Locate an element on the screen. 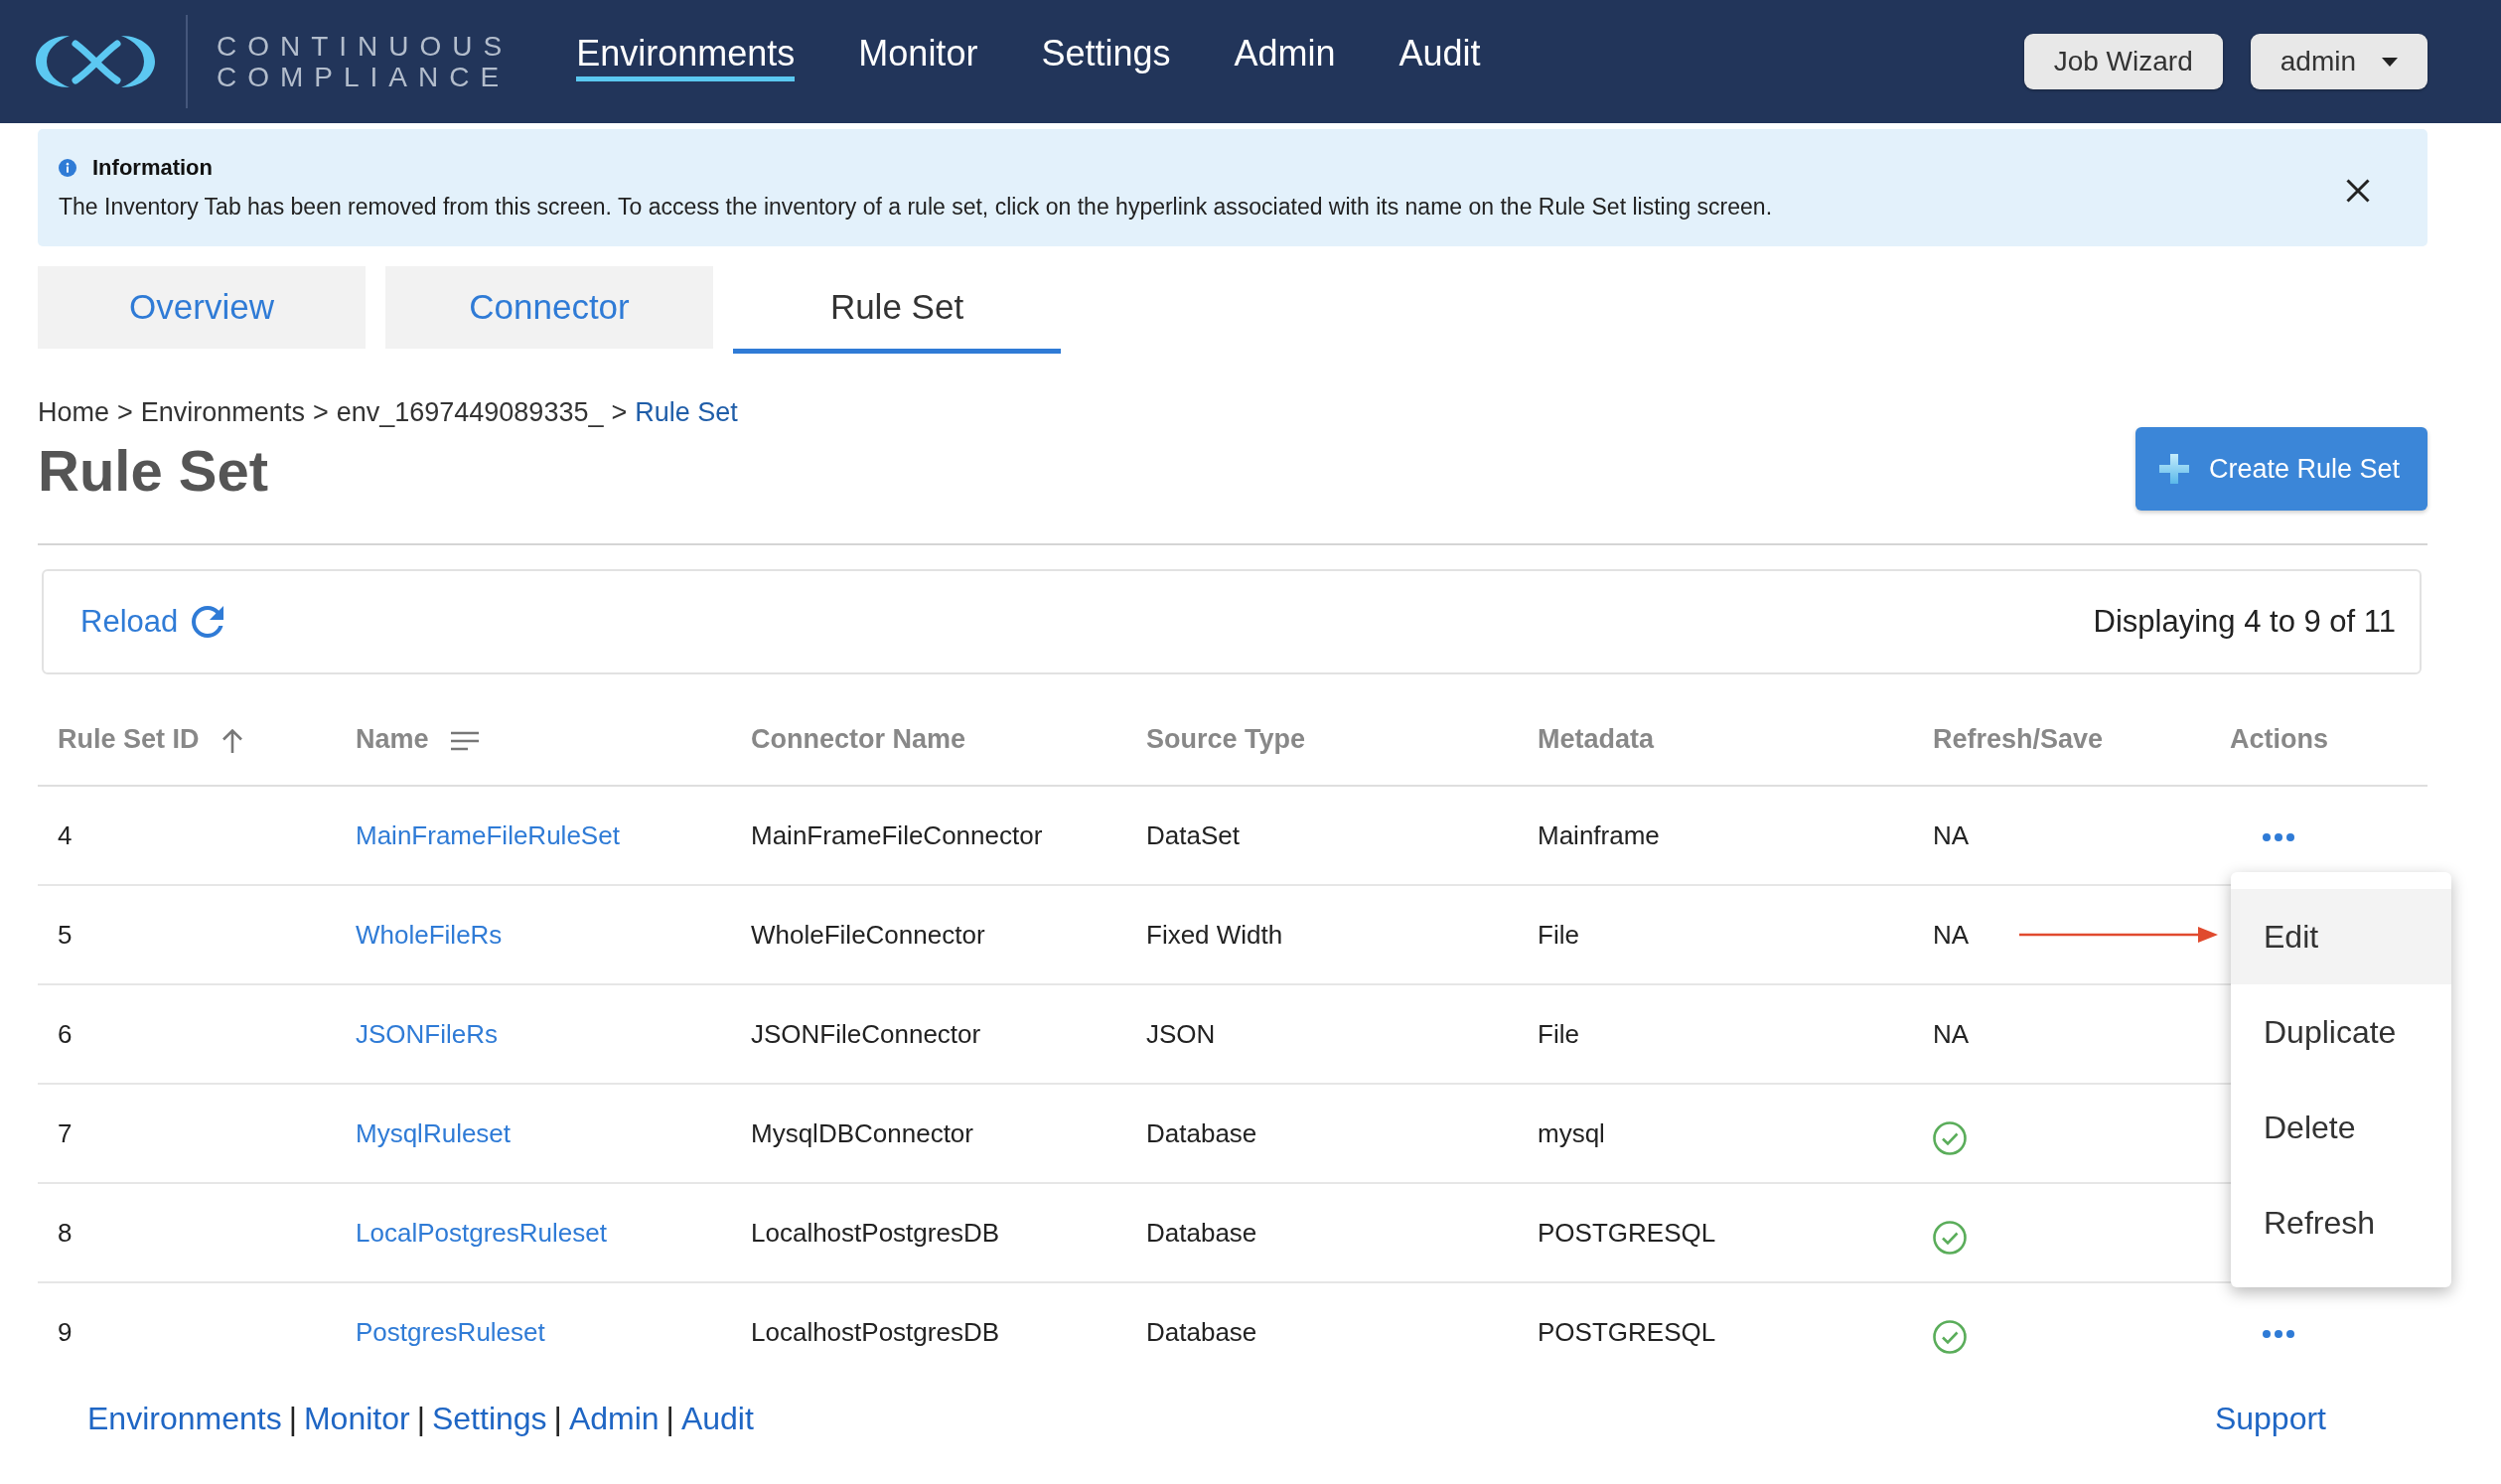  header-button: Job Wizard is located at coordinates (2123, 61).